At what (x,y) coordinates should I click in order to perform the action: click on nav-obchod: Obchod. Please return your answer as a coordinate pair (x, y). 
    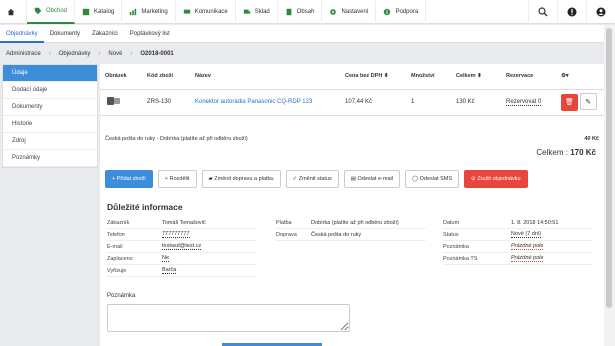
    Looking at the image, I should click on (51, 12).